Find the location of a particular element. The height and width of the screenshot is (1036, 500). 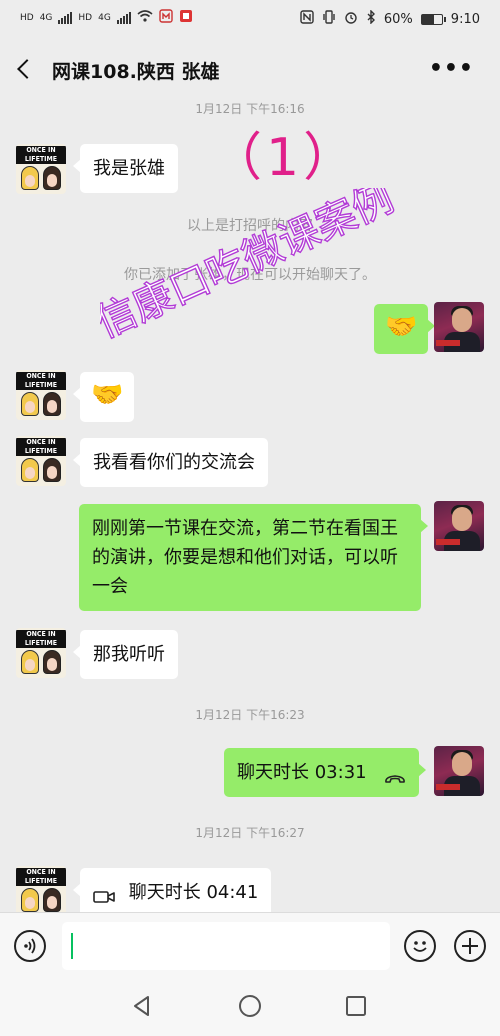

text-cursor is located at coordinates (72, 946).